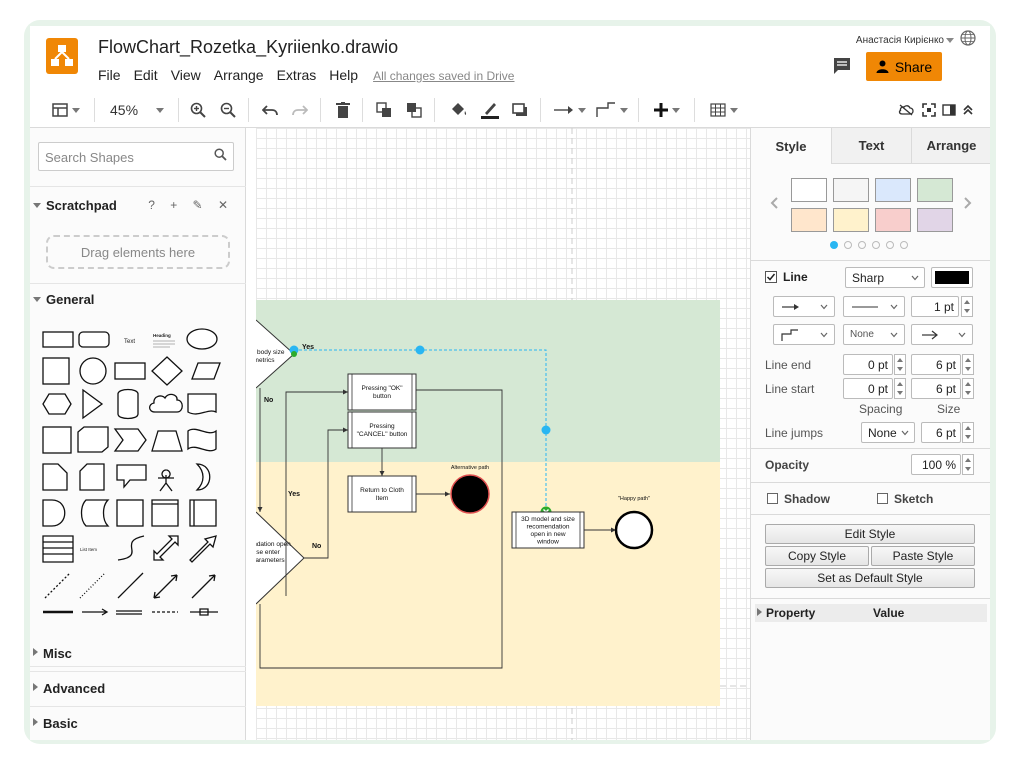 The image size is (1020, 764). What do you see at coordinates (470, 494) in the screenshot?
I see `alternative-end-node` at bounding box center [470, 494].